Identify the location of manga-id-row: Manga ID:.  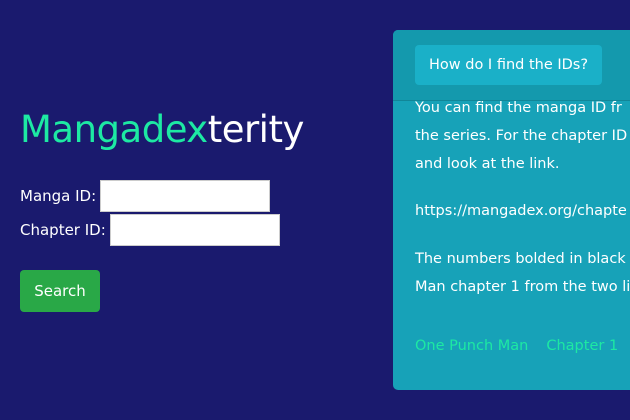
(145, 196).